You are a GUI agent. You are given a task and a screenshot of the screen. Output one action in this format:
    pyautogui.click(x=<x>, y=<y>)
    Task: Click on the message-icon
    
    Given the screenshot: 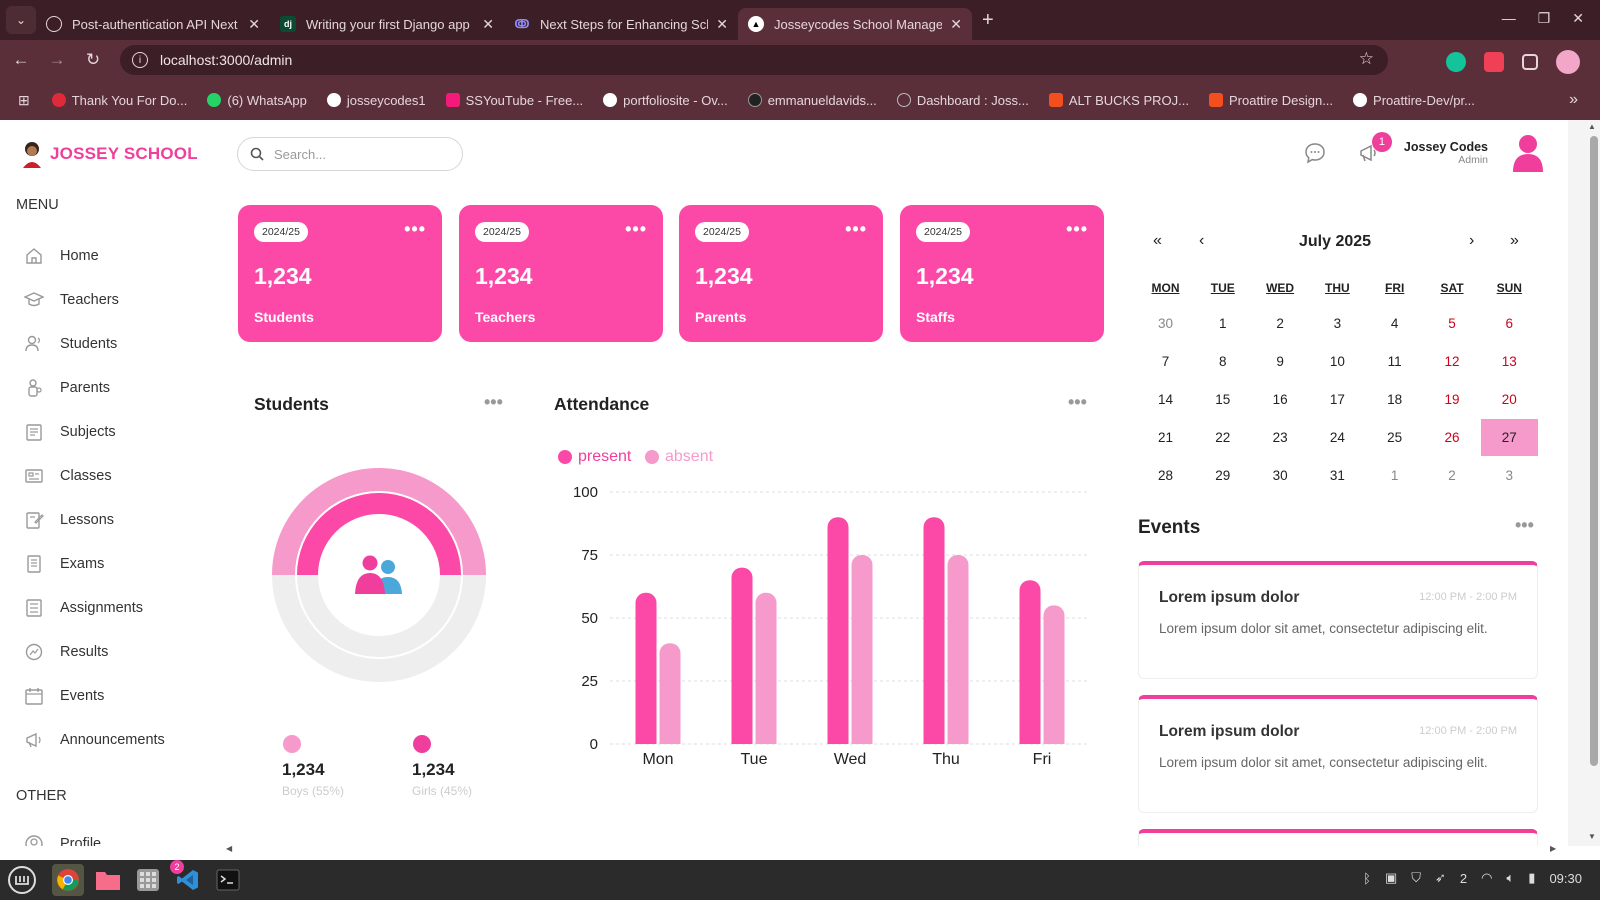 What is the action you would take?
    pyautogui.click(x=1315, y=153)
    